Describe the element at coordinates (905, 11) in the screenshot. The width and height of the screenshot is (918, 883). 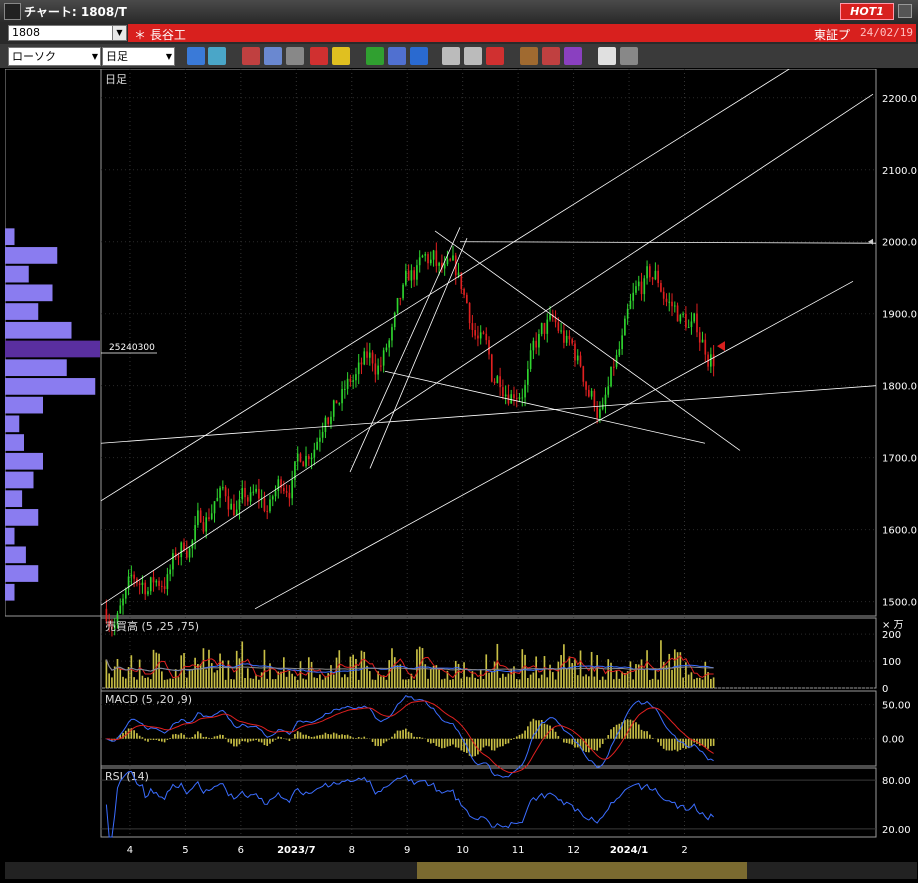
I see `close-icon` at that location.